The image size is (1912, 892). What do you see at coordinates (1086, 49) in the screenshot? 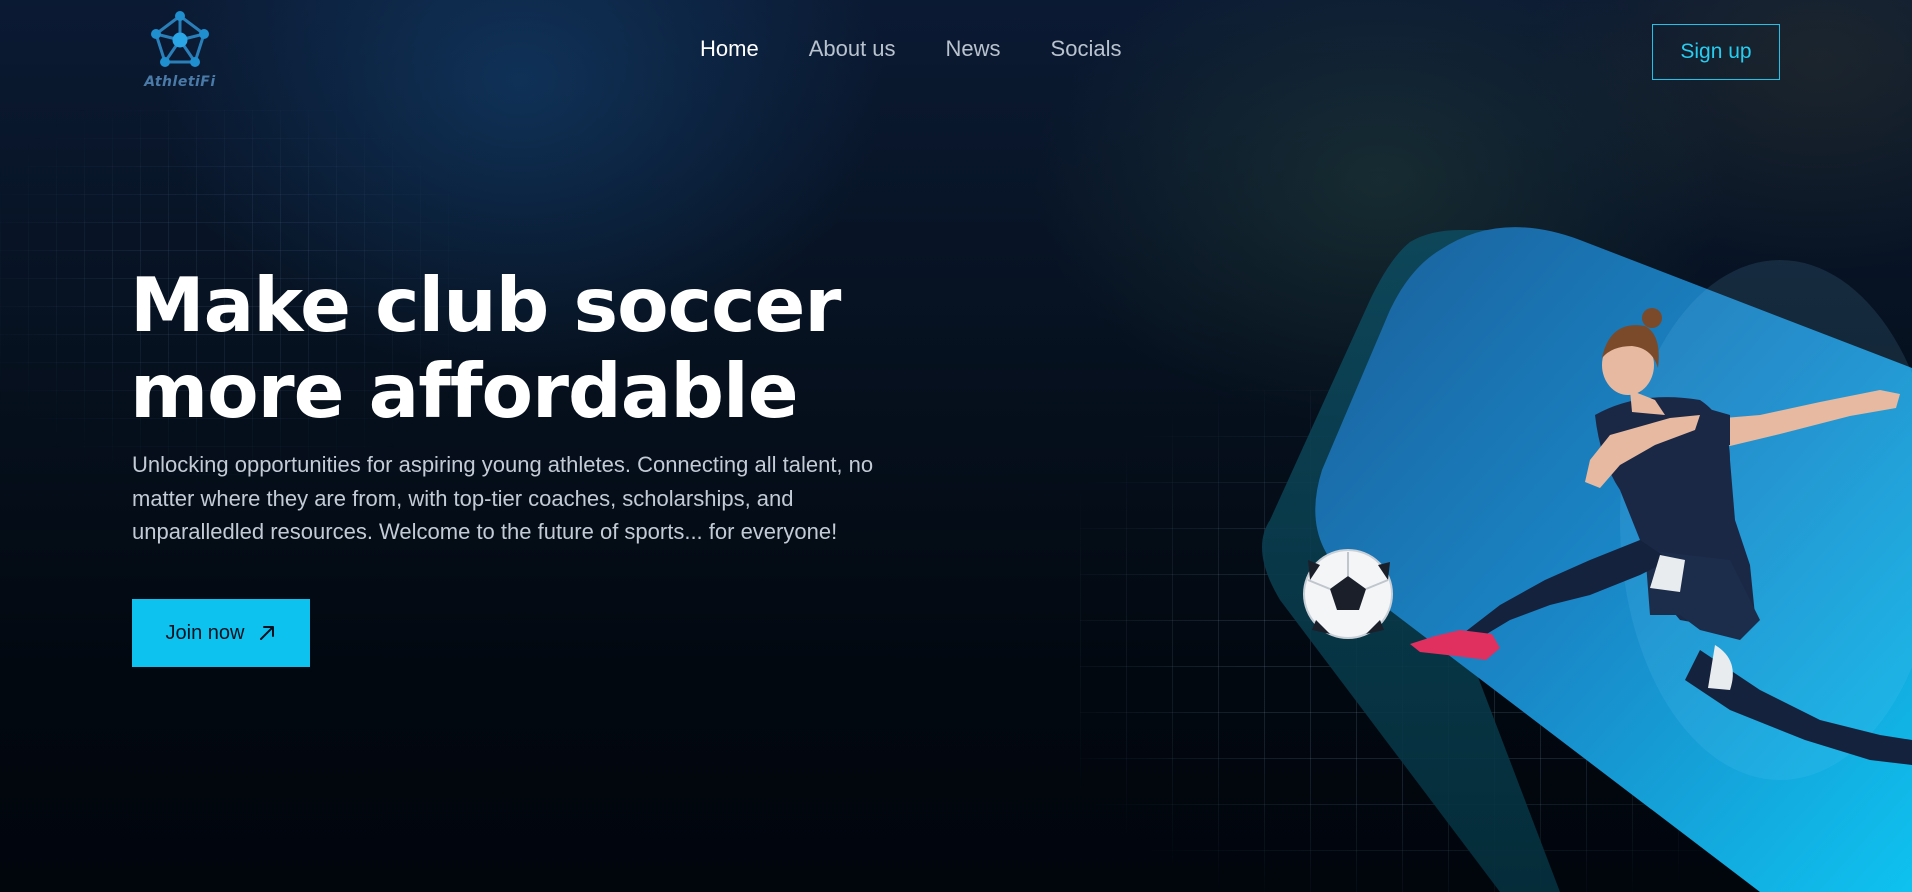
I see `nav-socials: Socials` at bounding box center [1086, 49].